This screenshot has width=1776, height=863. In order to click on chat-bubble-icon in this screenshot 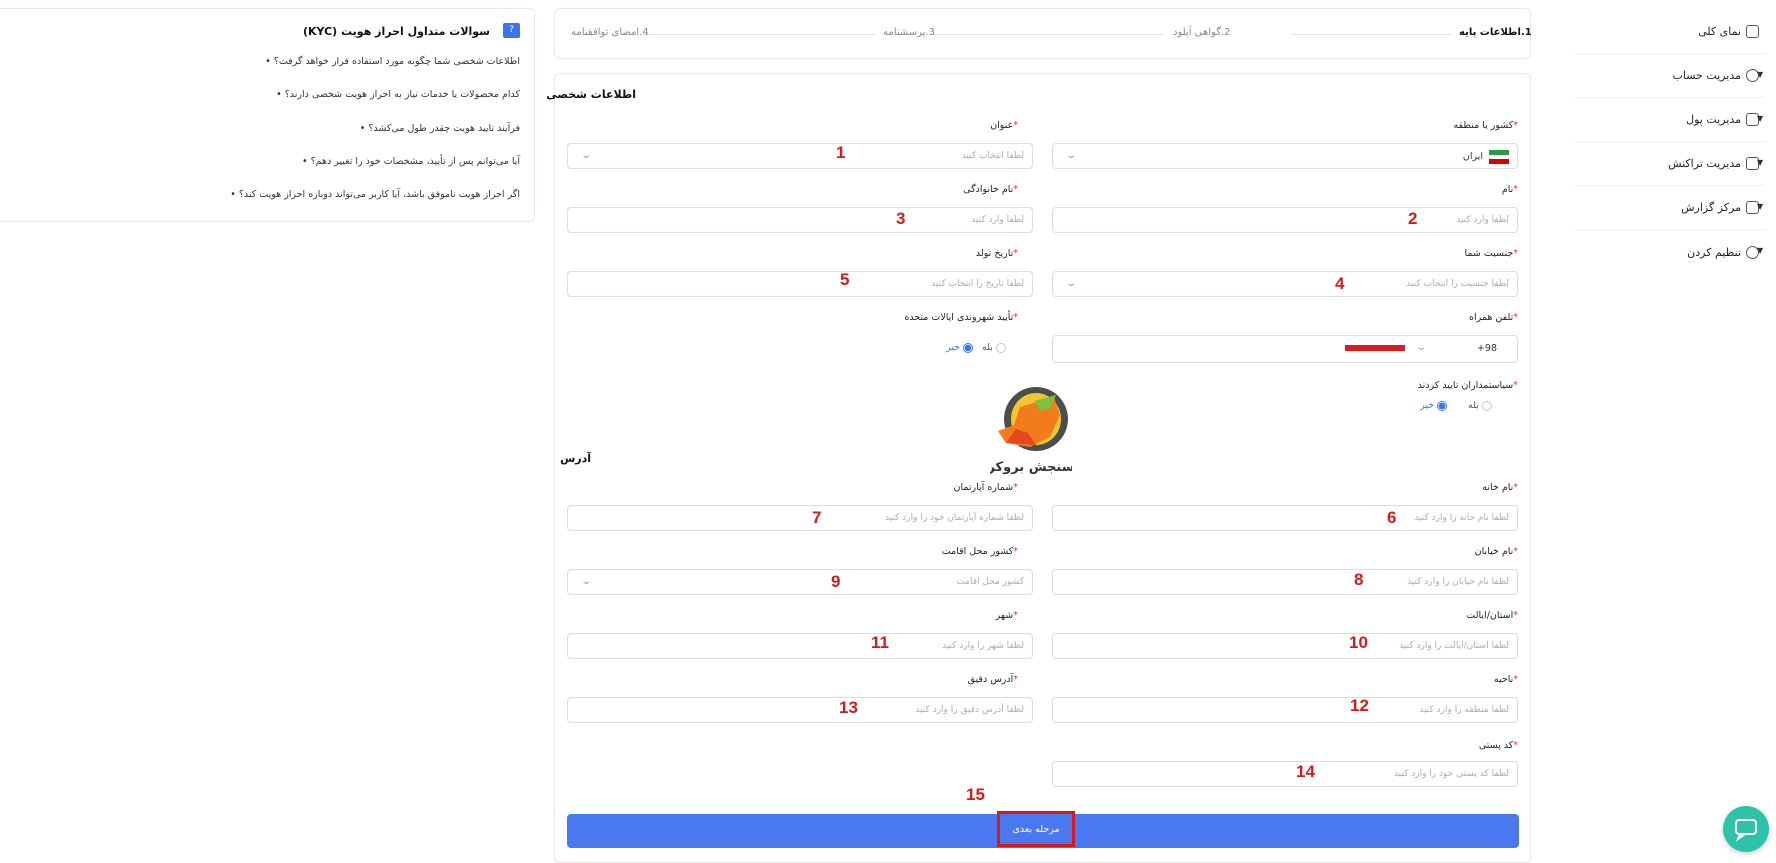, I will do `click(1746, 830)`.